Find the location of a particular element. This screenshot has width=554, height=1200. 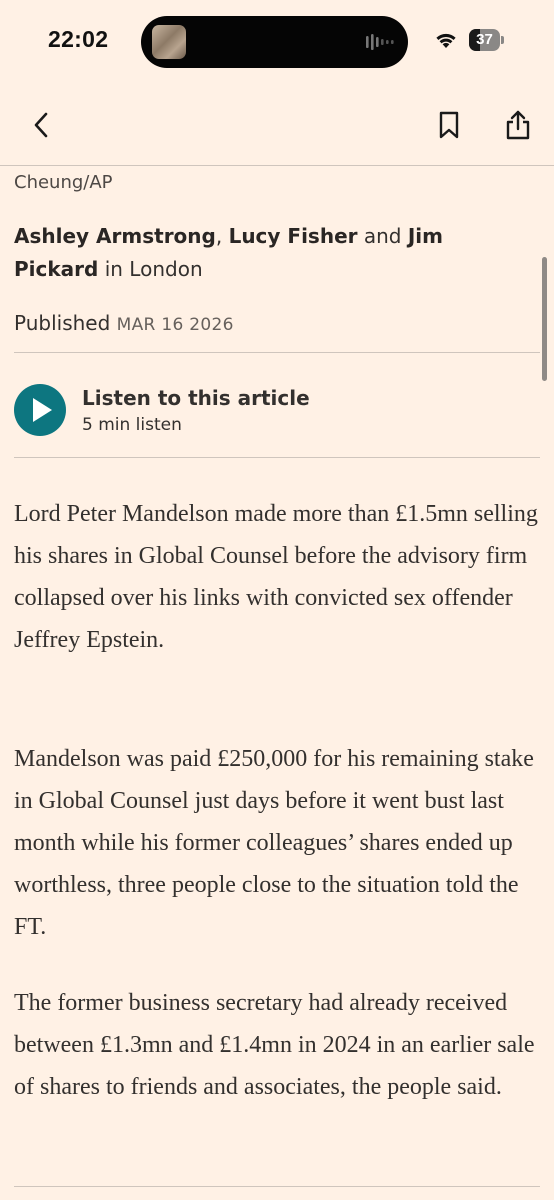

bookmark-icon is located at coordinates (449, 125).